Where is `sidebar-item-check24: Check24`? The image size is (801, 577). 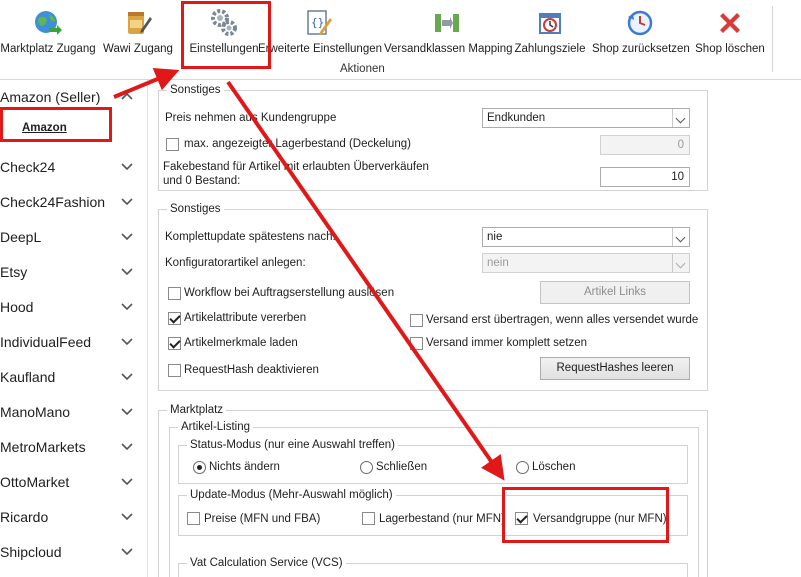
sidebar-item-check24: Check24 is located at coordinates (73, 167).